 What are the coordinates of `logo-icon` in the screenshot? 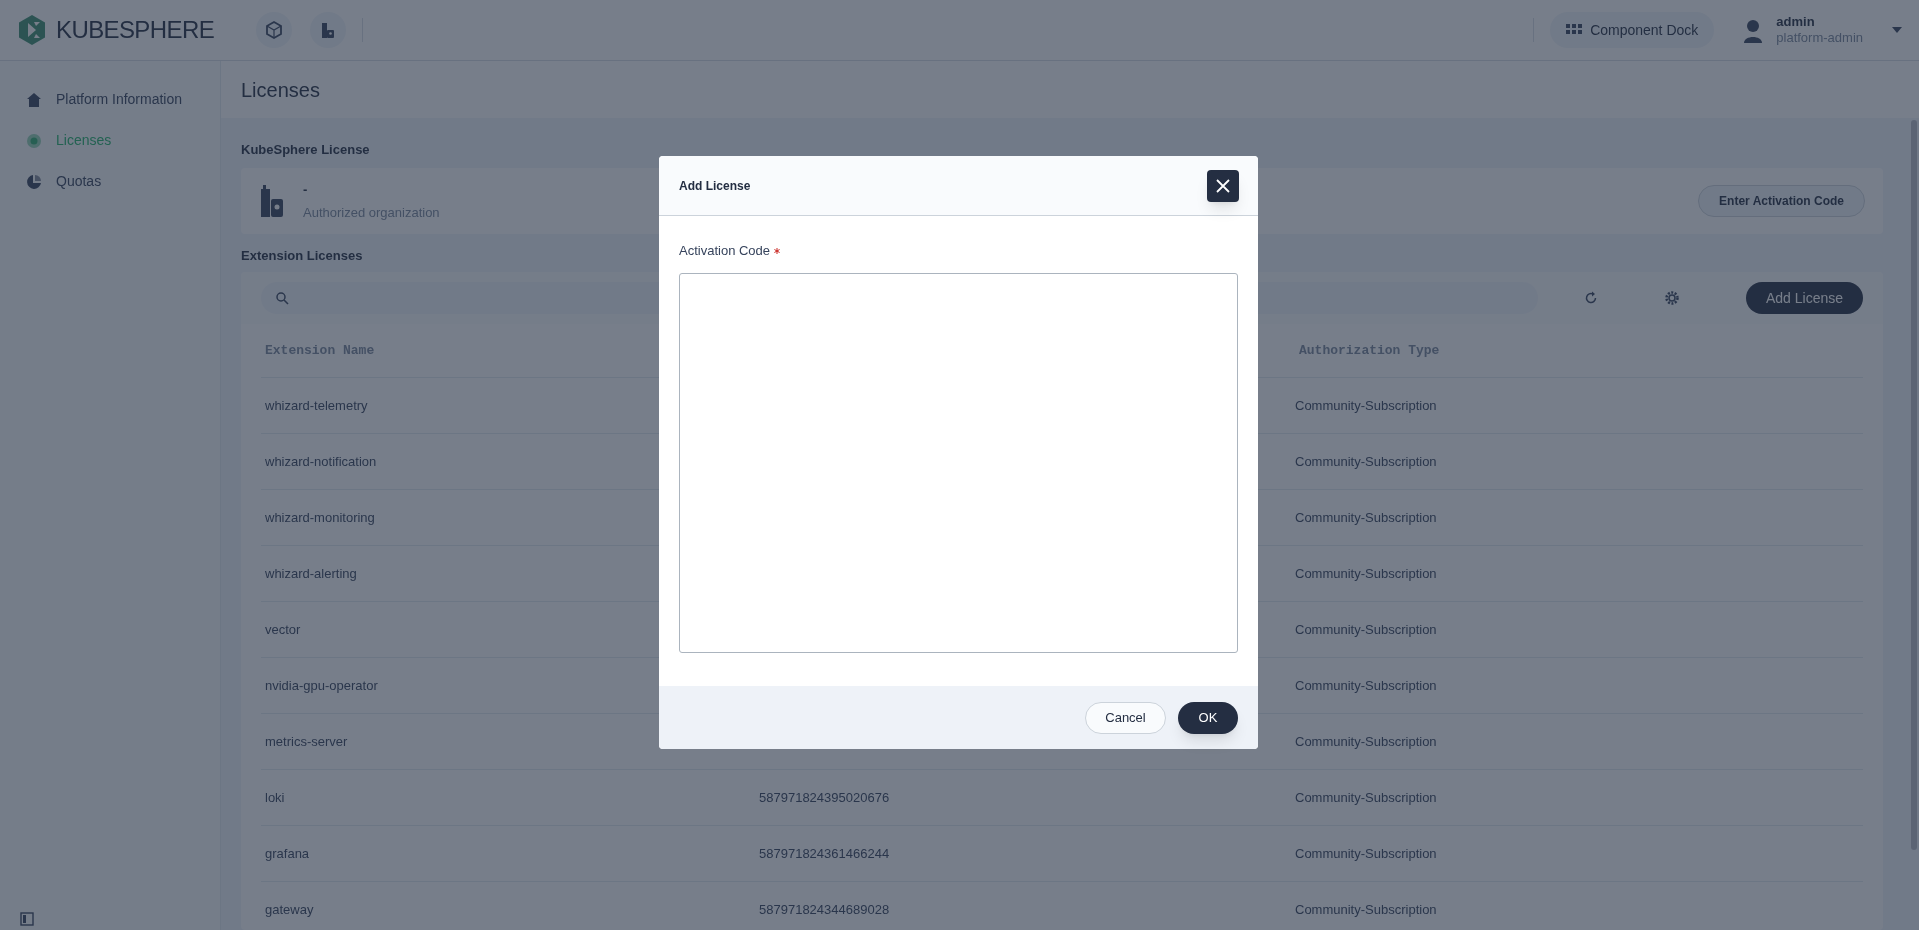 It's located at (32, 30).